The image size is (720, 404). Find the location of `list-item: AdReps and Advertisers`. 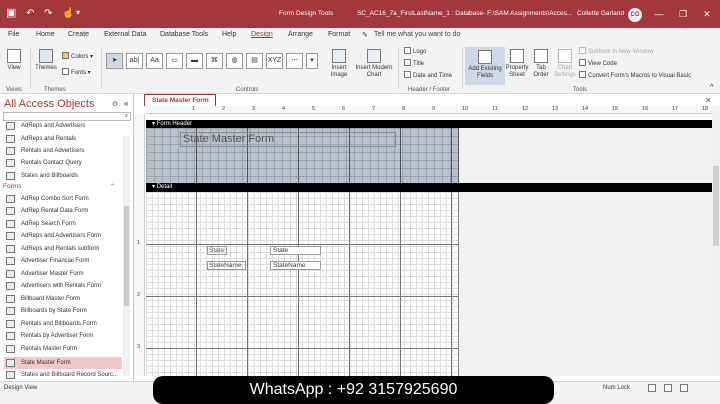

list-item: AdReps and Advertisers is located at coordinates (63, 126).